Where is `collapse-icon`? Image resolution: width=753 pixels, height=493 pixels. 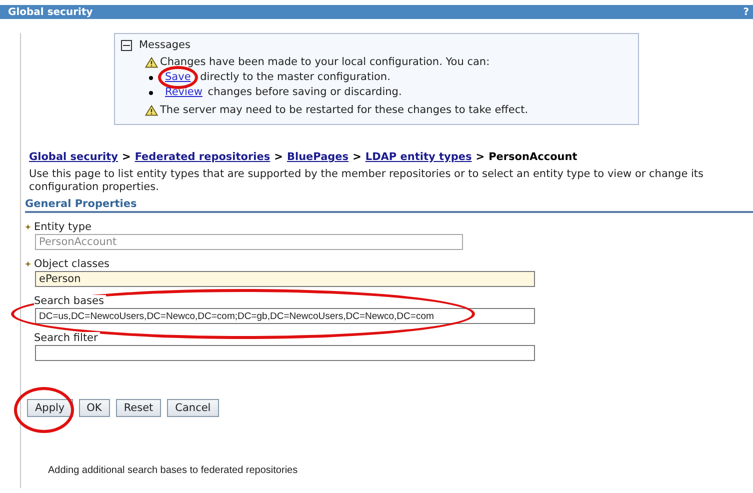
collapse-icon is located at coordinates (126, 45).